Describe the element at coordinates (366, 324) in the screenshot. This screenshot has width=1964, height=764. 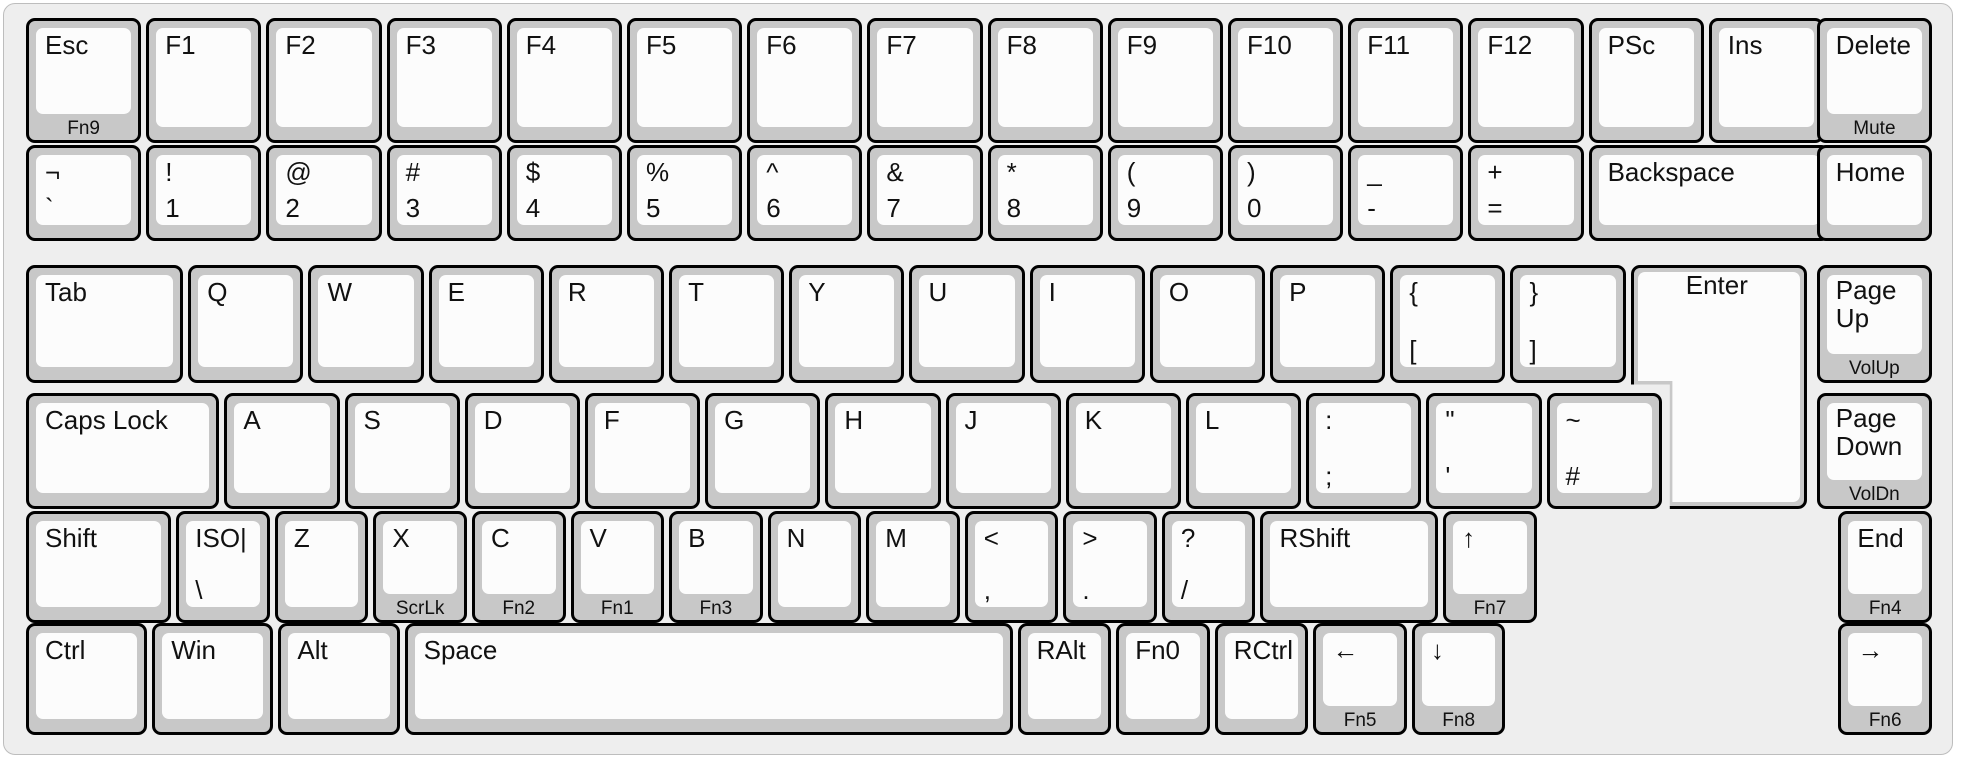
I see `key-w: W` at that location.